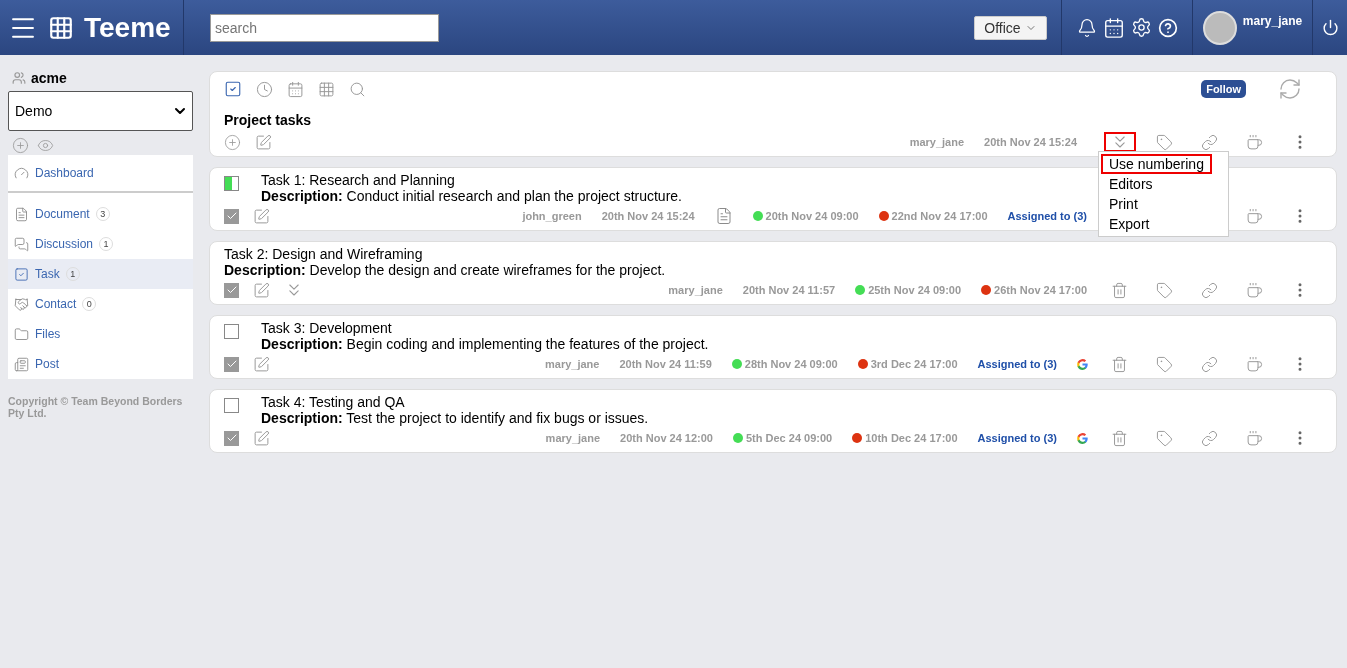 This screenshot has width=1347, height=668. Describe the element at coordinates (915, 290) in the screenshot. I see `start-date: 25th Nov 24 09:00` at that location.